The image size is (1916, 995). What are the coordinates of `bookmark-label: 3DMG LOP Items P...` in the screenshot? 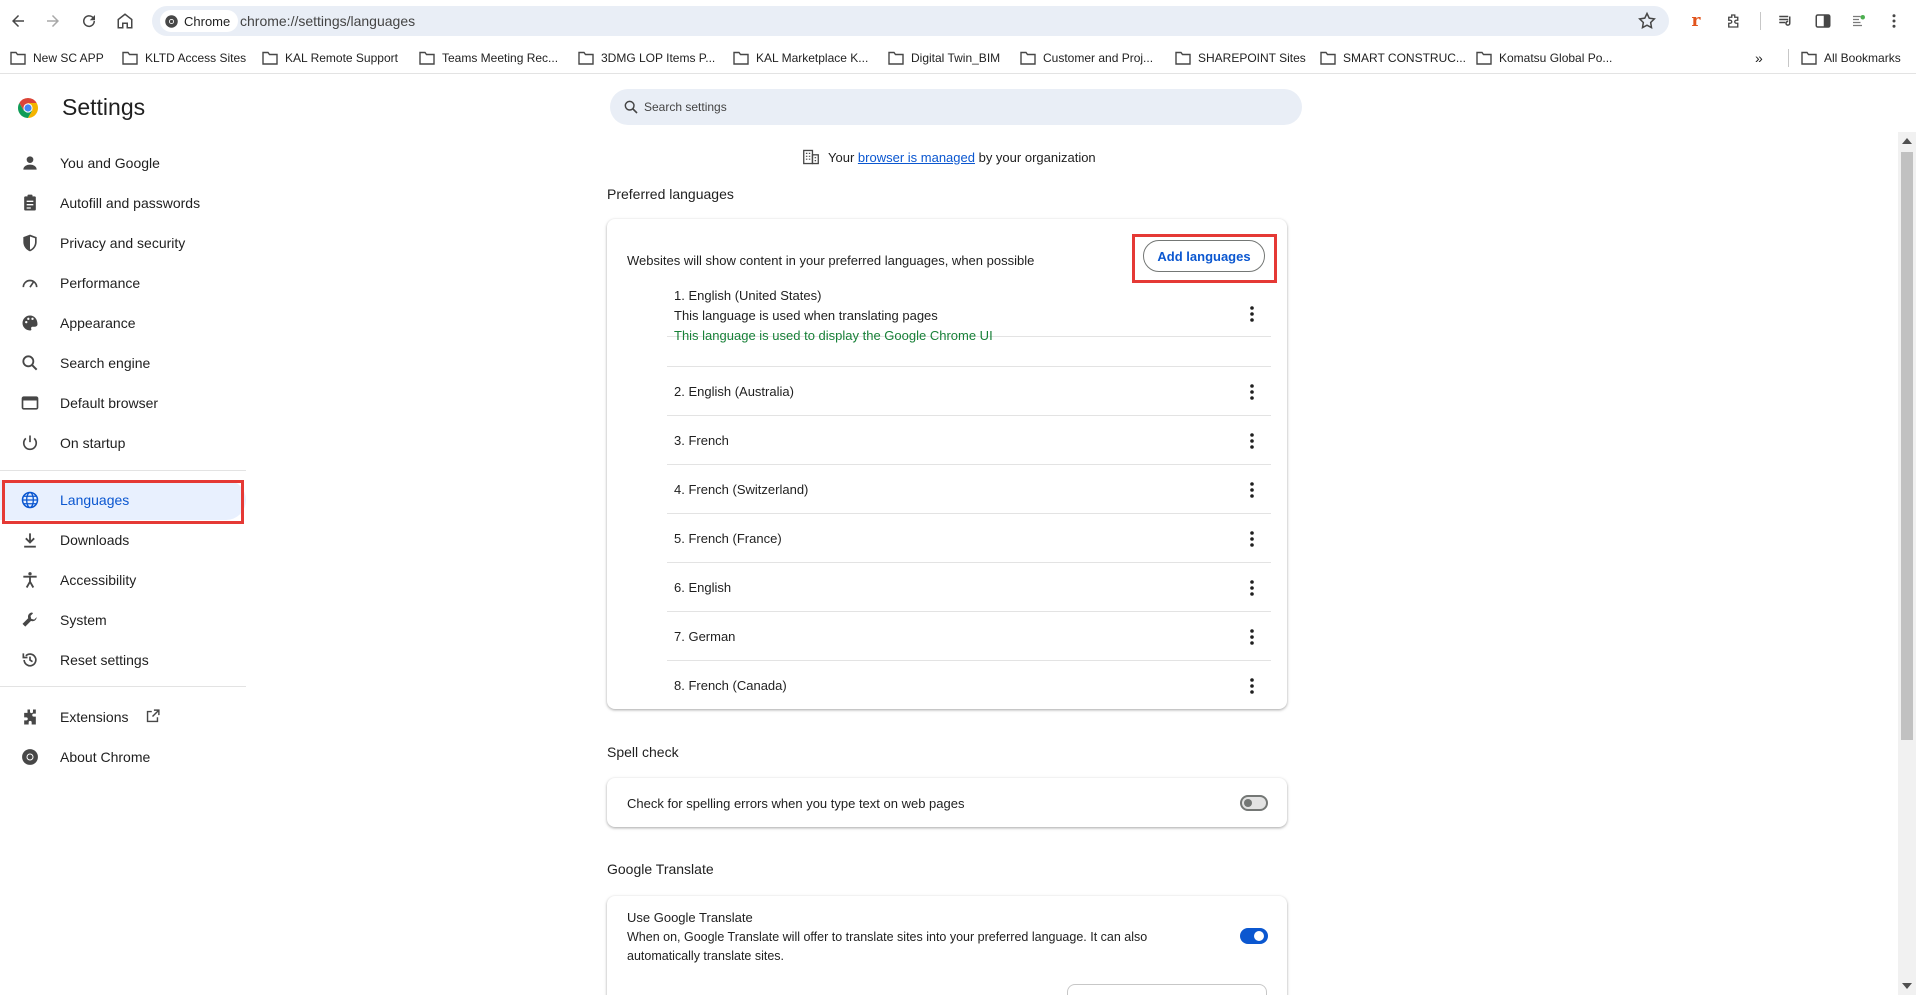 It's located at (658, 58).